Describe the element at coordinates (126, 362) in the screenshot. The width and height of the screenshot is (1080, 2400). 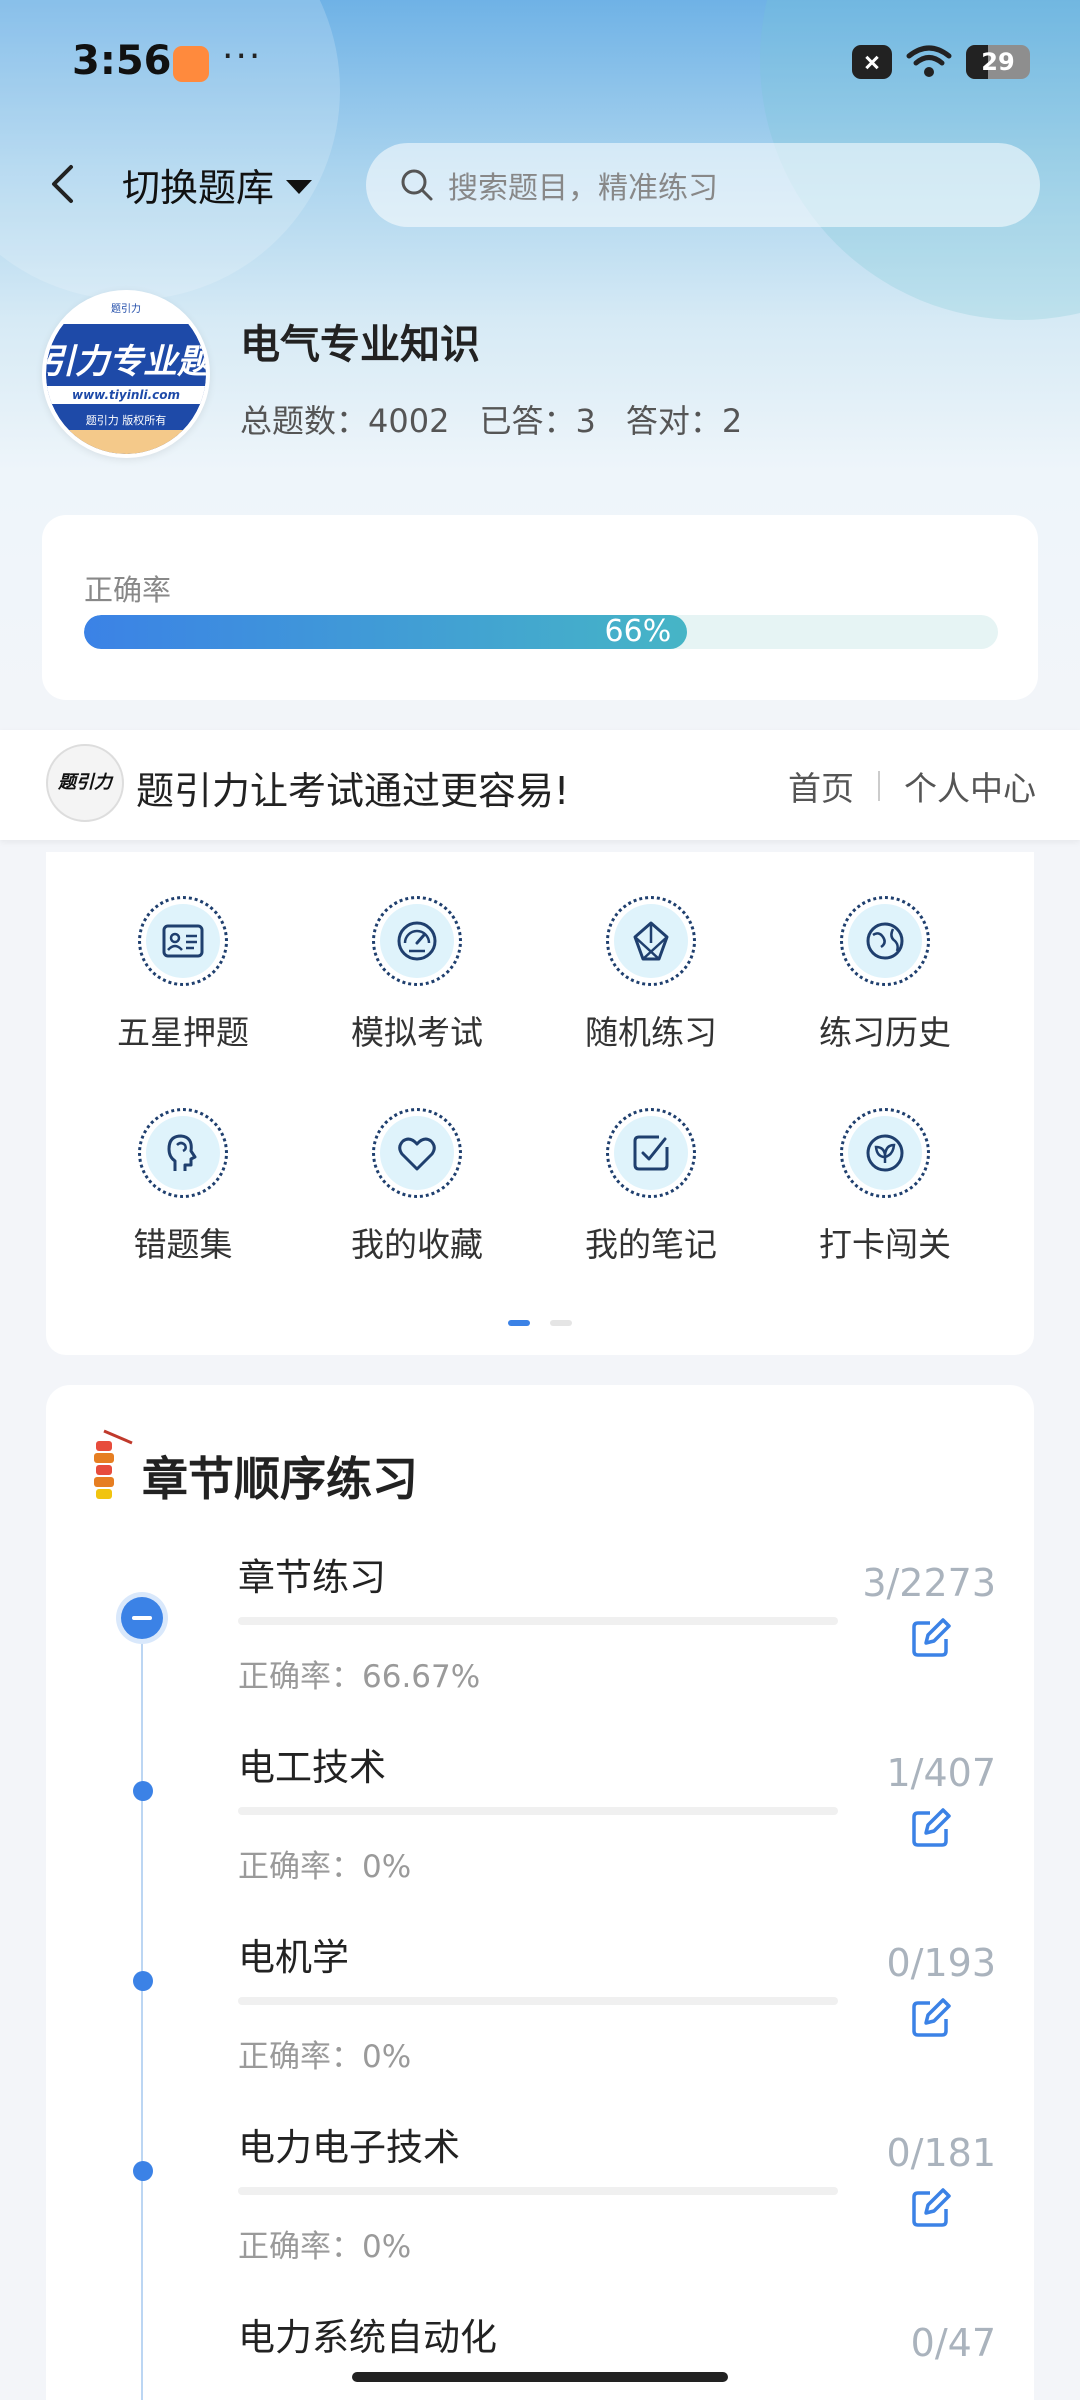
I see `logo-band-text: 引力专业题` at that location.